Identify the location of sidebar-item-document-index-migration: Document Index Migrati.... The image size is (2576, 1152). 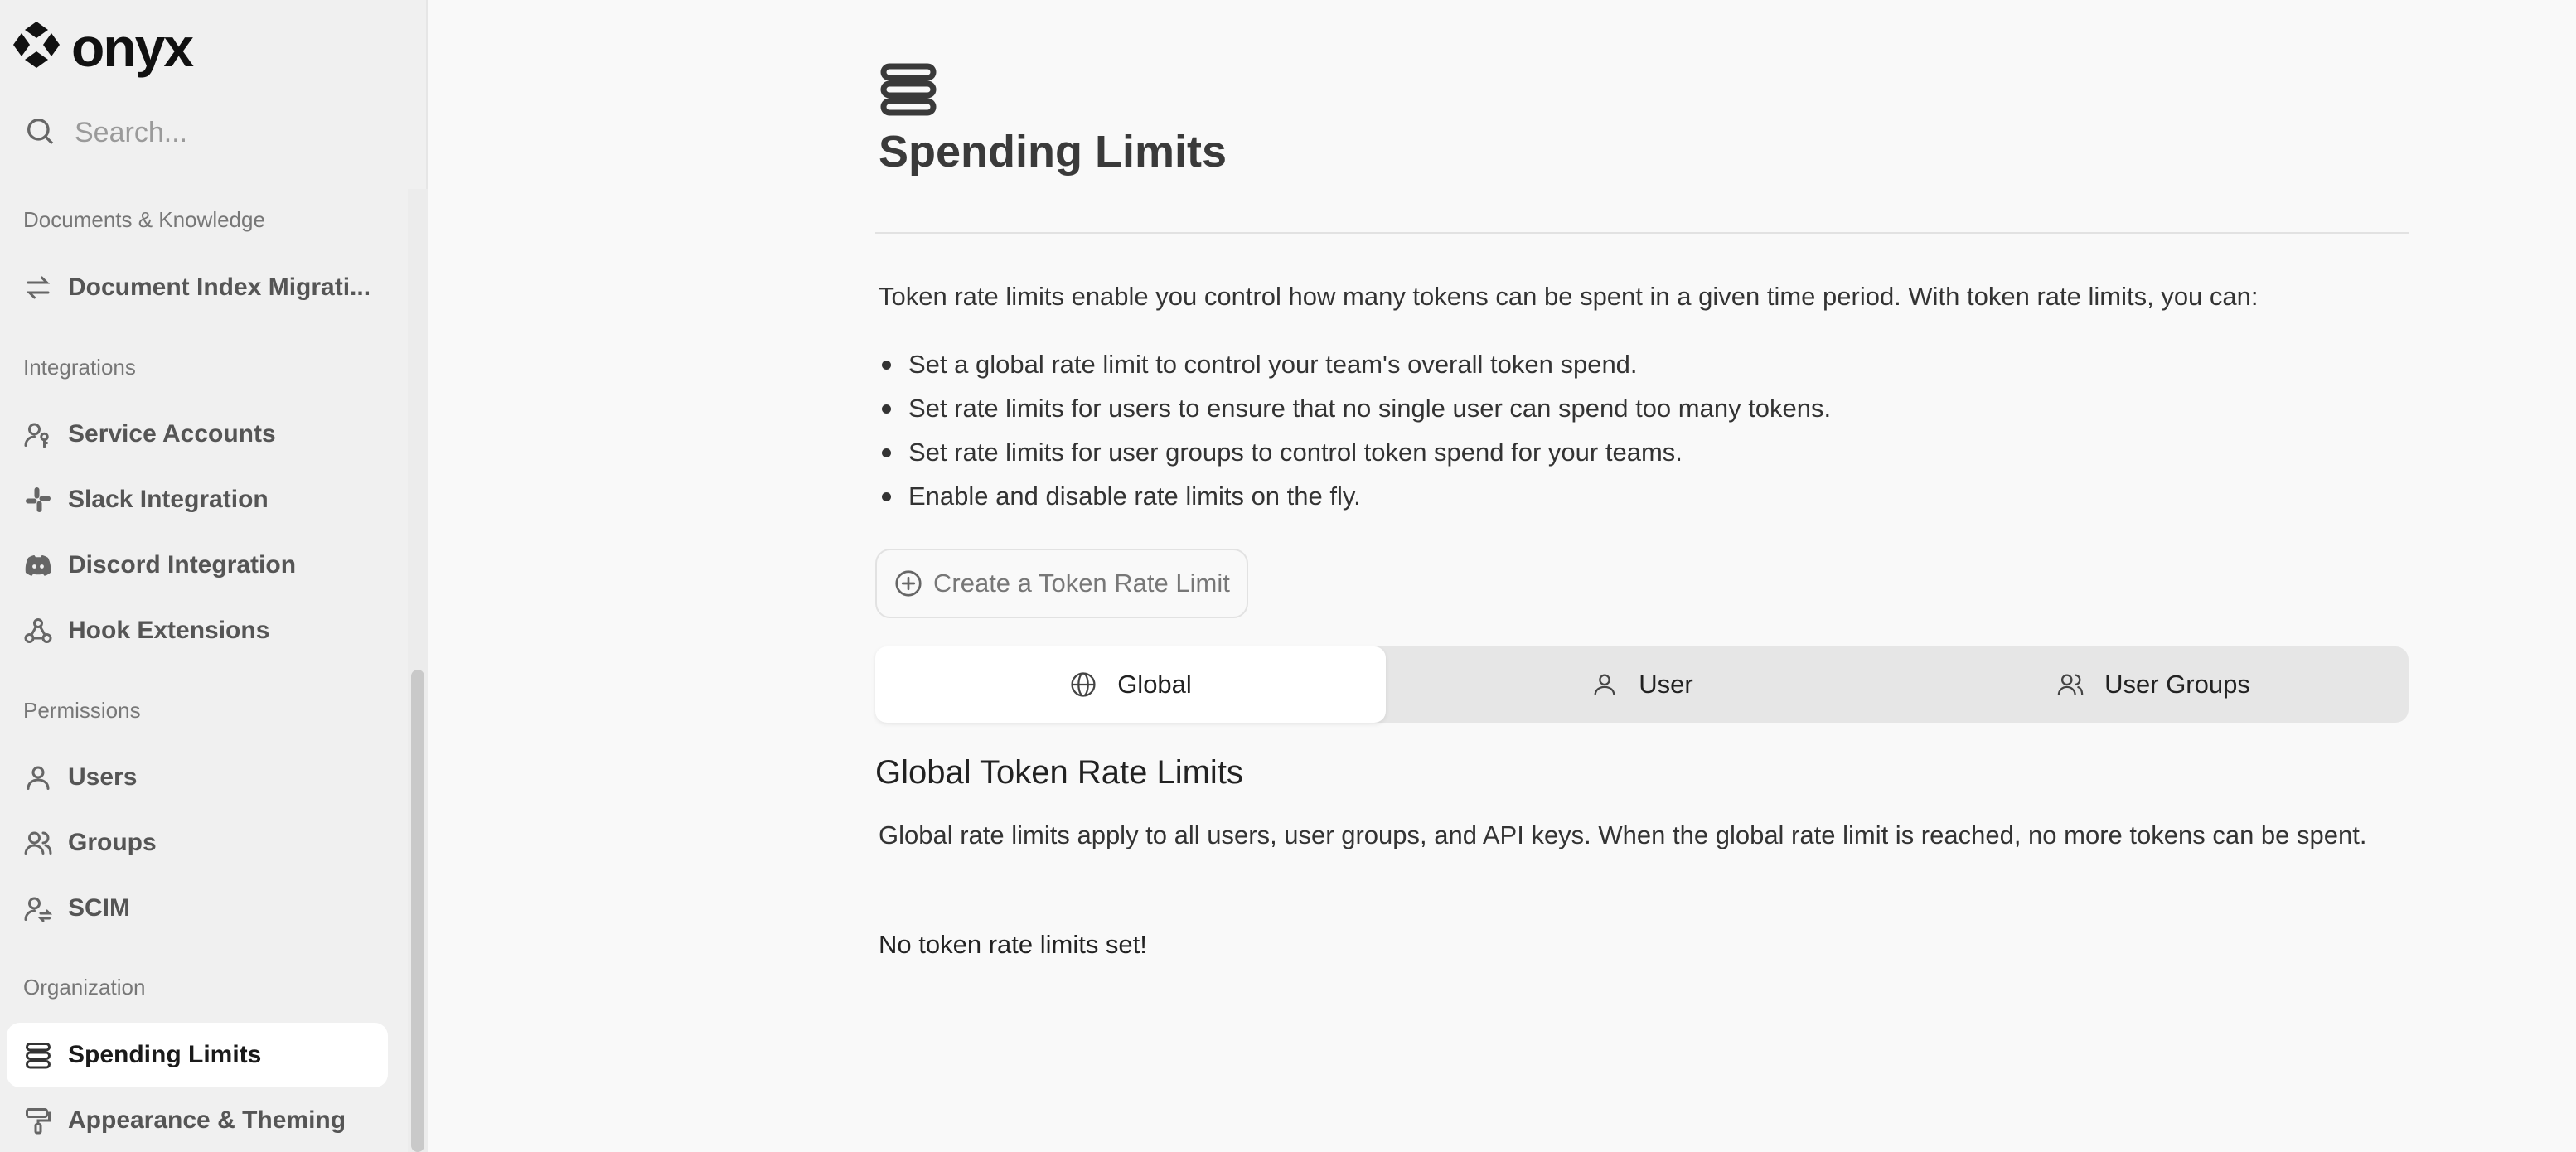
(197, 287).